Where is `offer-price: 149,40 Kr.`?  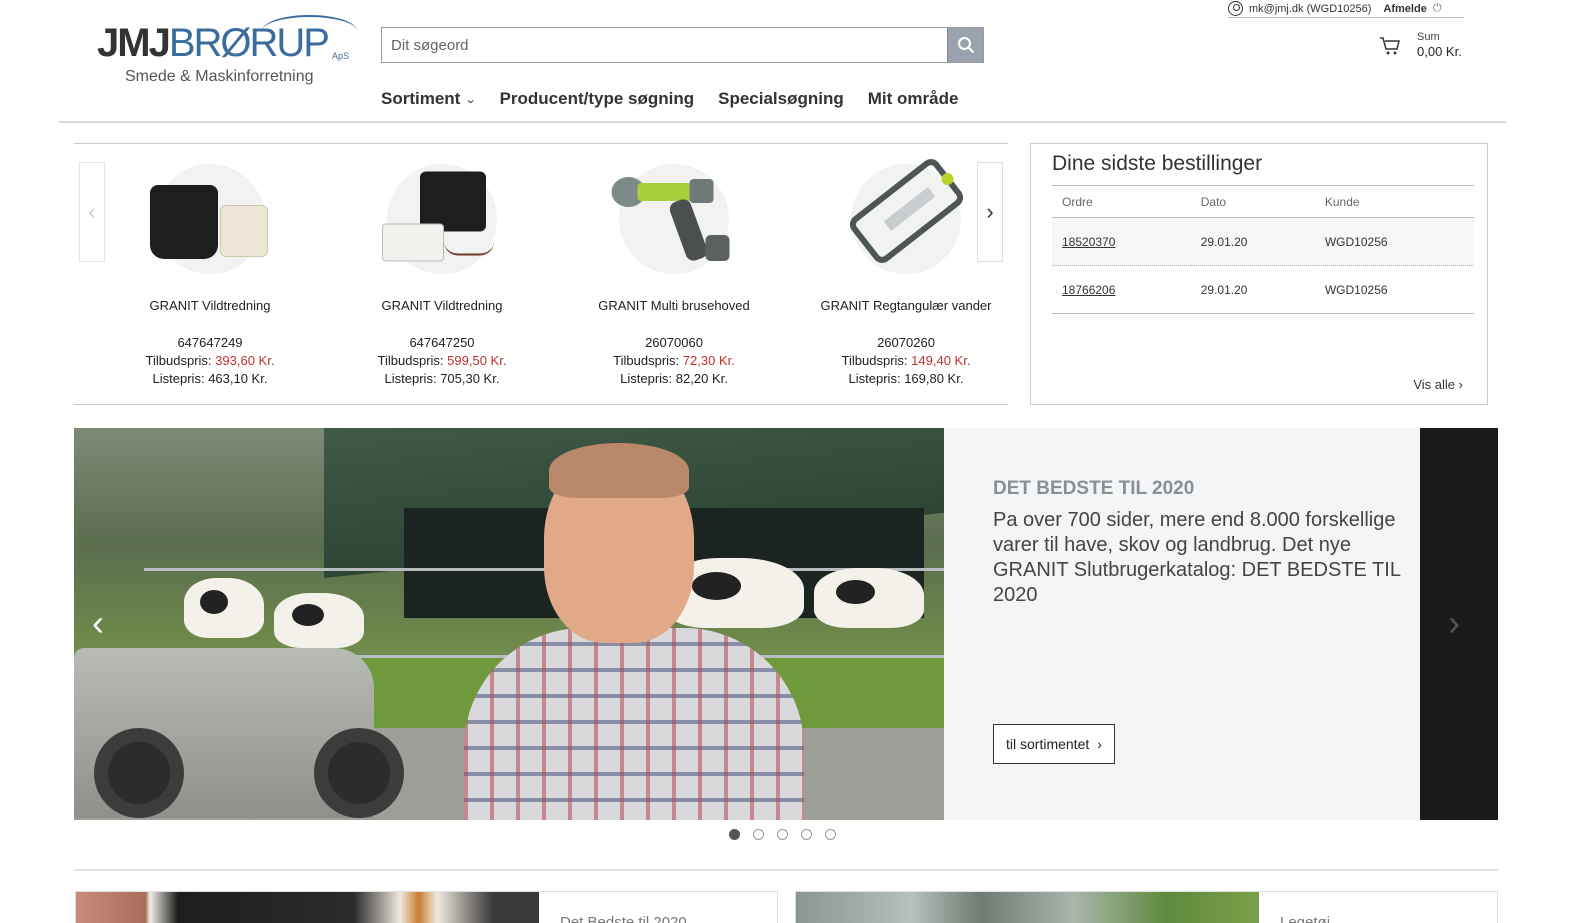 offer-price: 149,40 Kr. is located at coordinates (941, 360).